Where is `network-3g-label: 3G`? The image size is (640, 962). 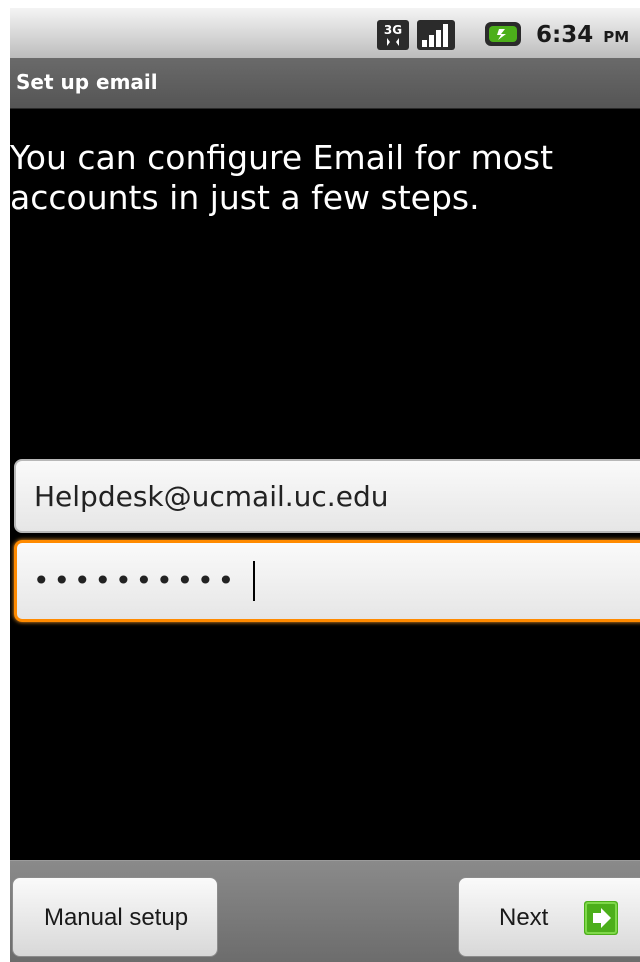 network-3g-label: 3G is located at coordinates (393, 30).